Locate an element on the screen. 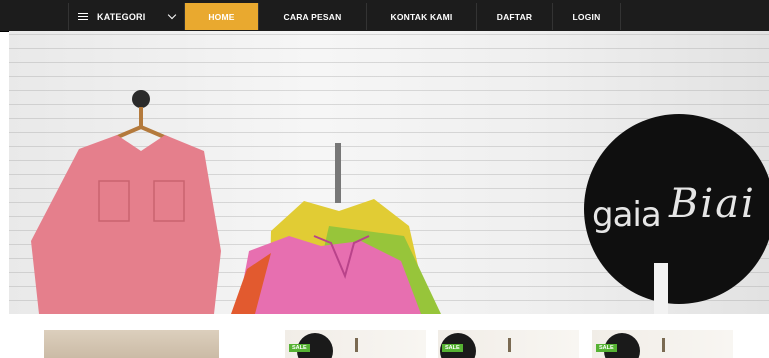  wall-hook is located at coordinates (141, 99).